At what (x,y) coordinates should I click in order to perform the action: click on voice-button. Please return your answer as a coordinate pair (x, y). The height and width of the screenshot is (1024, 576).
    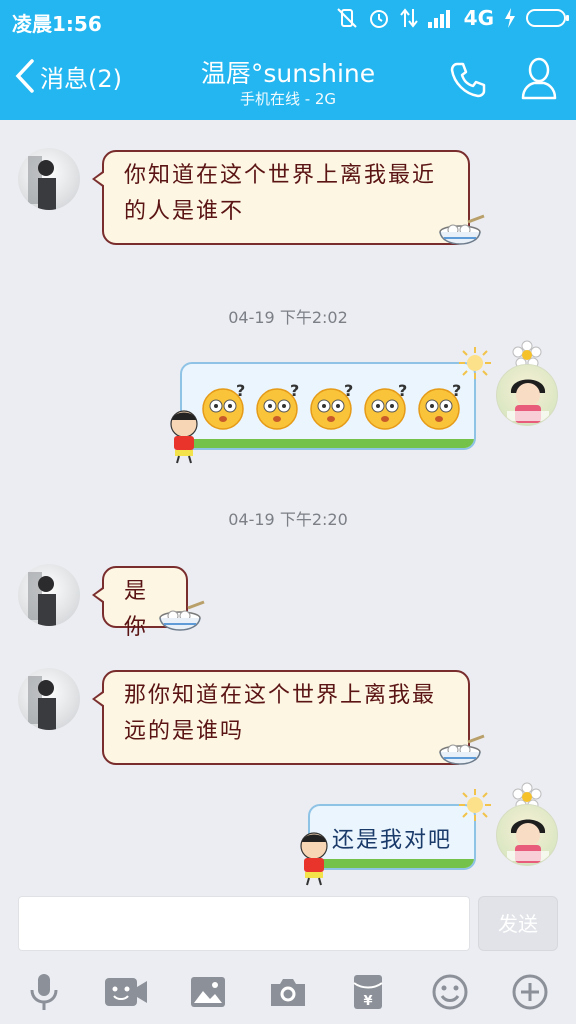
    Looking at the image, I should click on (44, 992).